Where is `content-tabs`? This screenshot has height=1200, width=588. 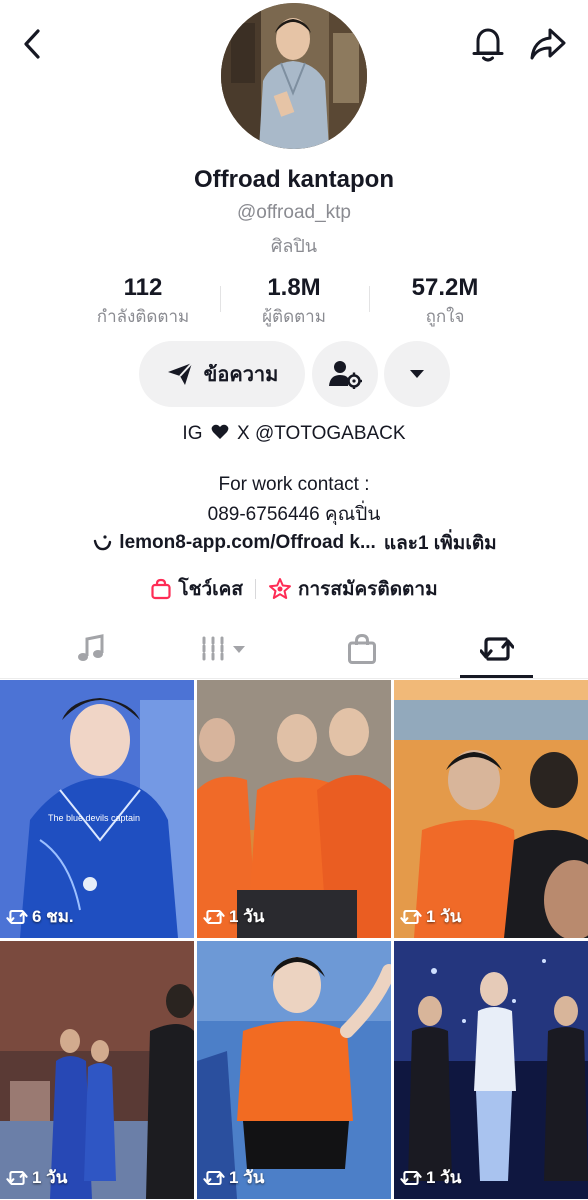
content-tabs is located at coordinates (294, 649).